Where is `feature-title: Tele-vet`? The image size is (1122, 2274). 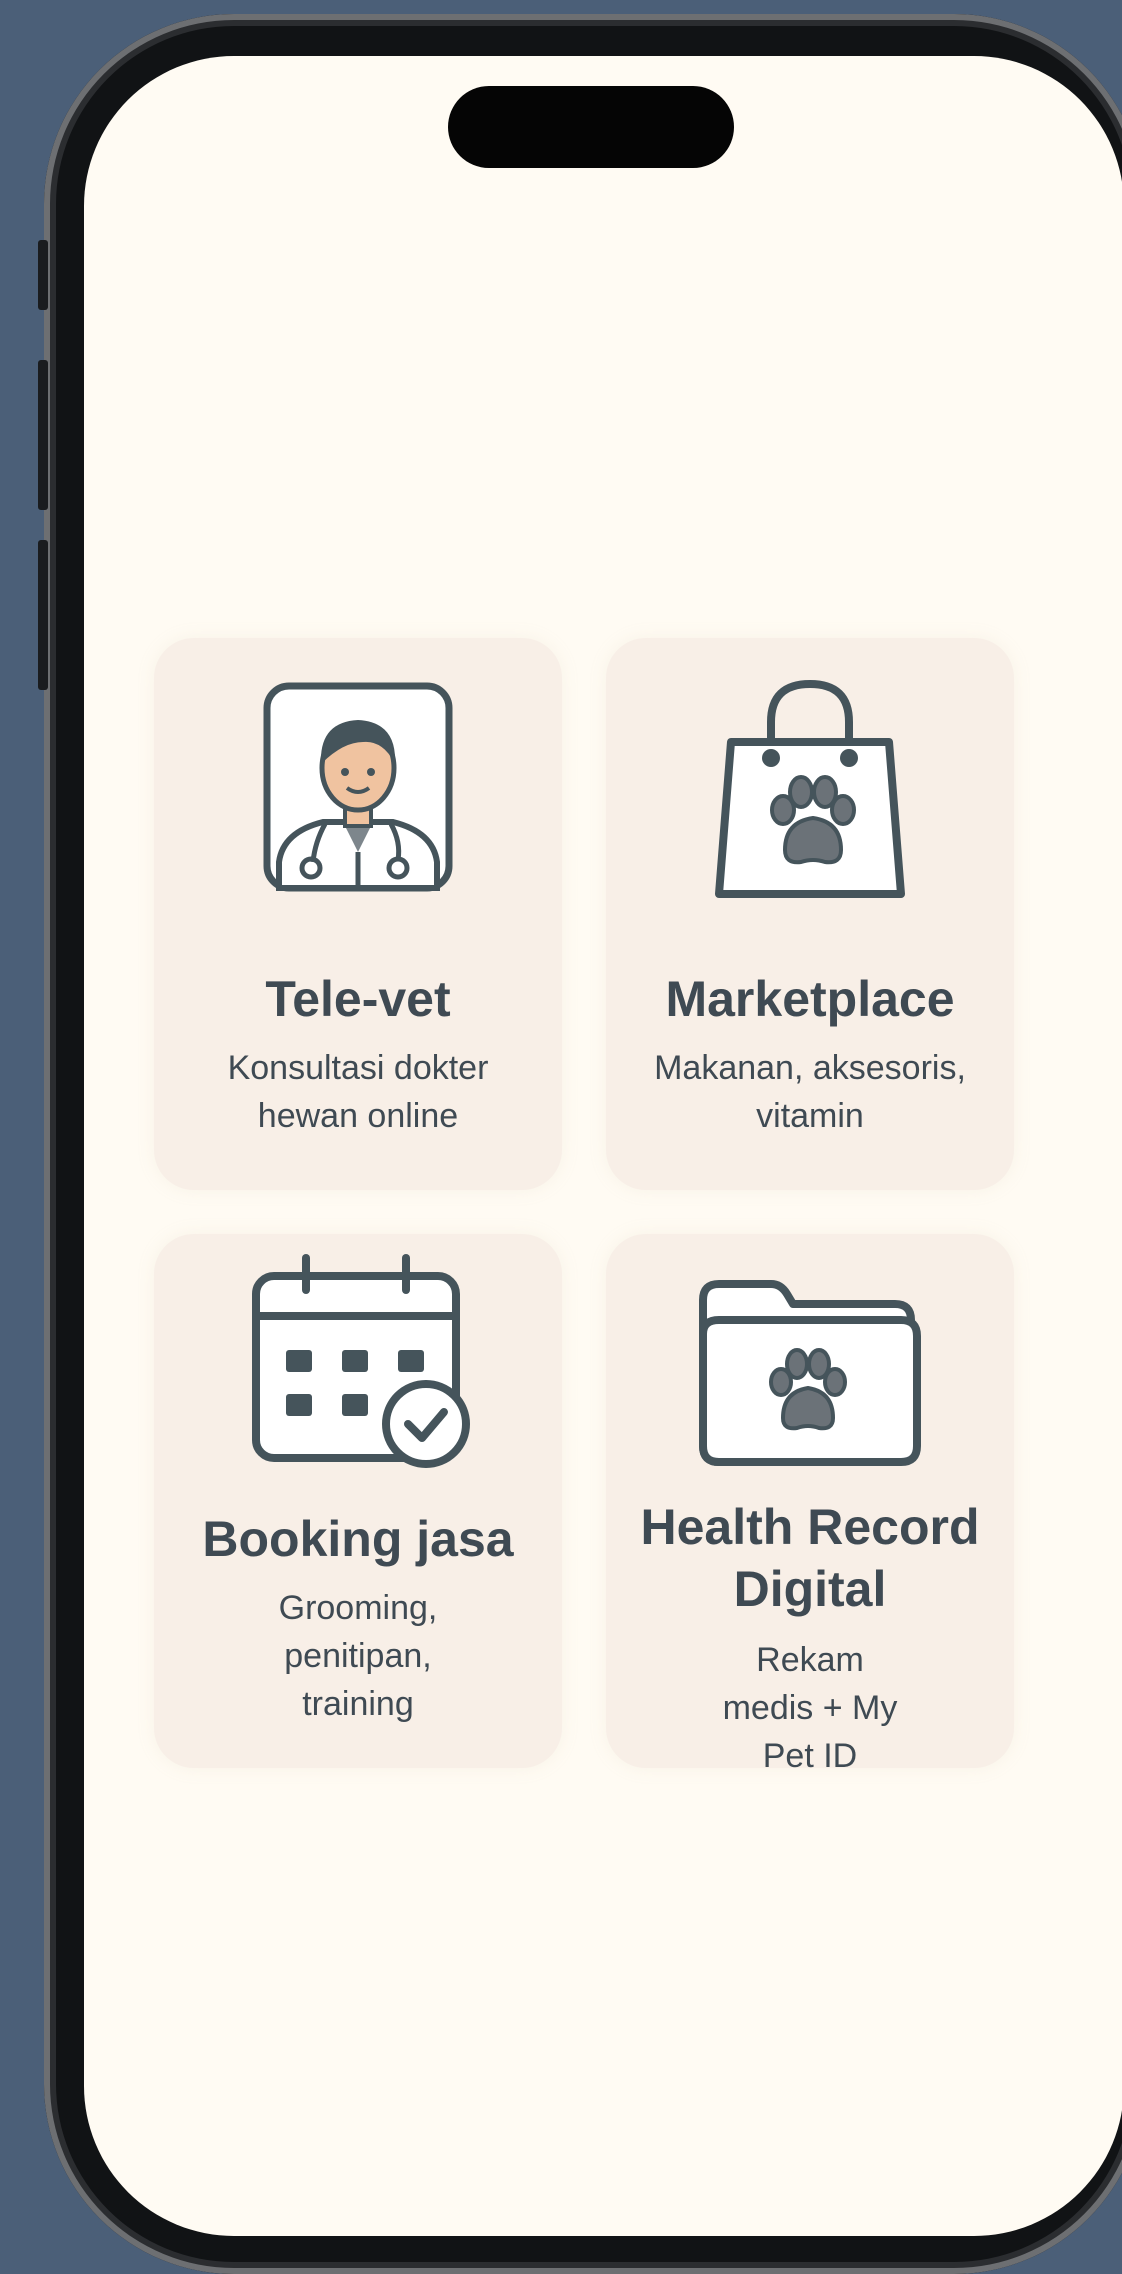 feature-title: Tele-vet is located at coordinates (358, 999).